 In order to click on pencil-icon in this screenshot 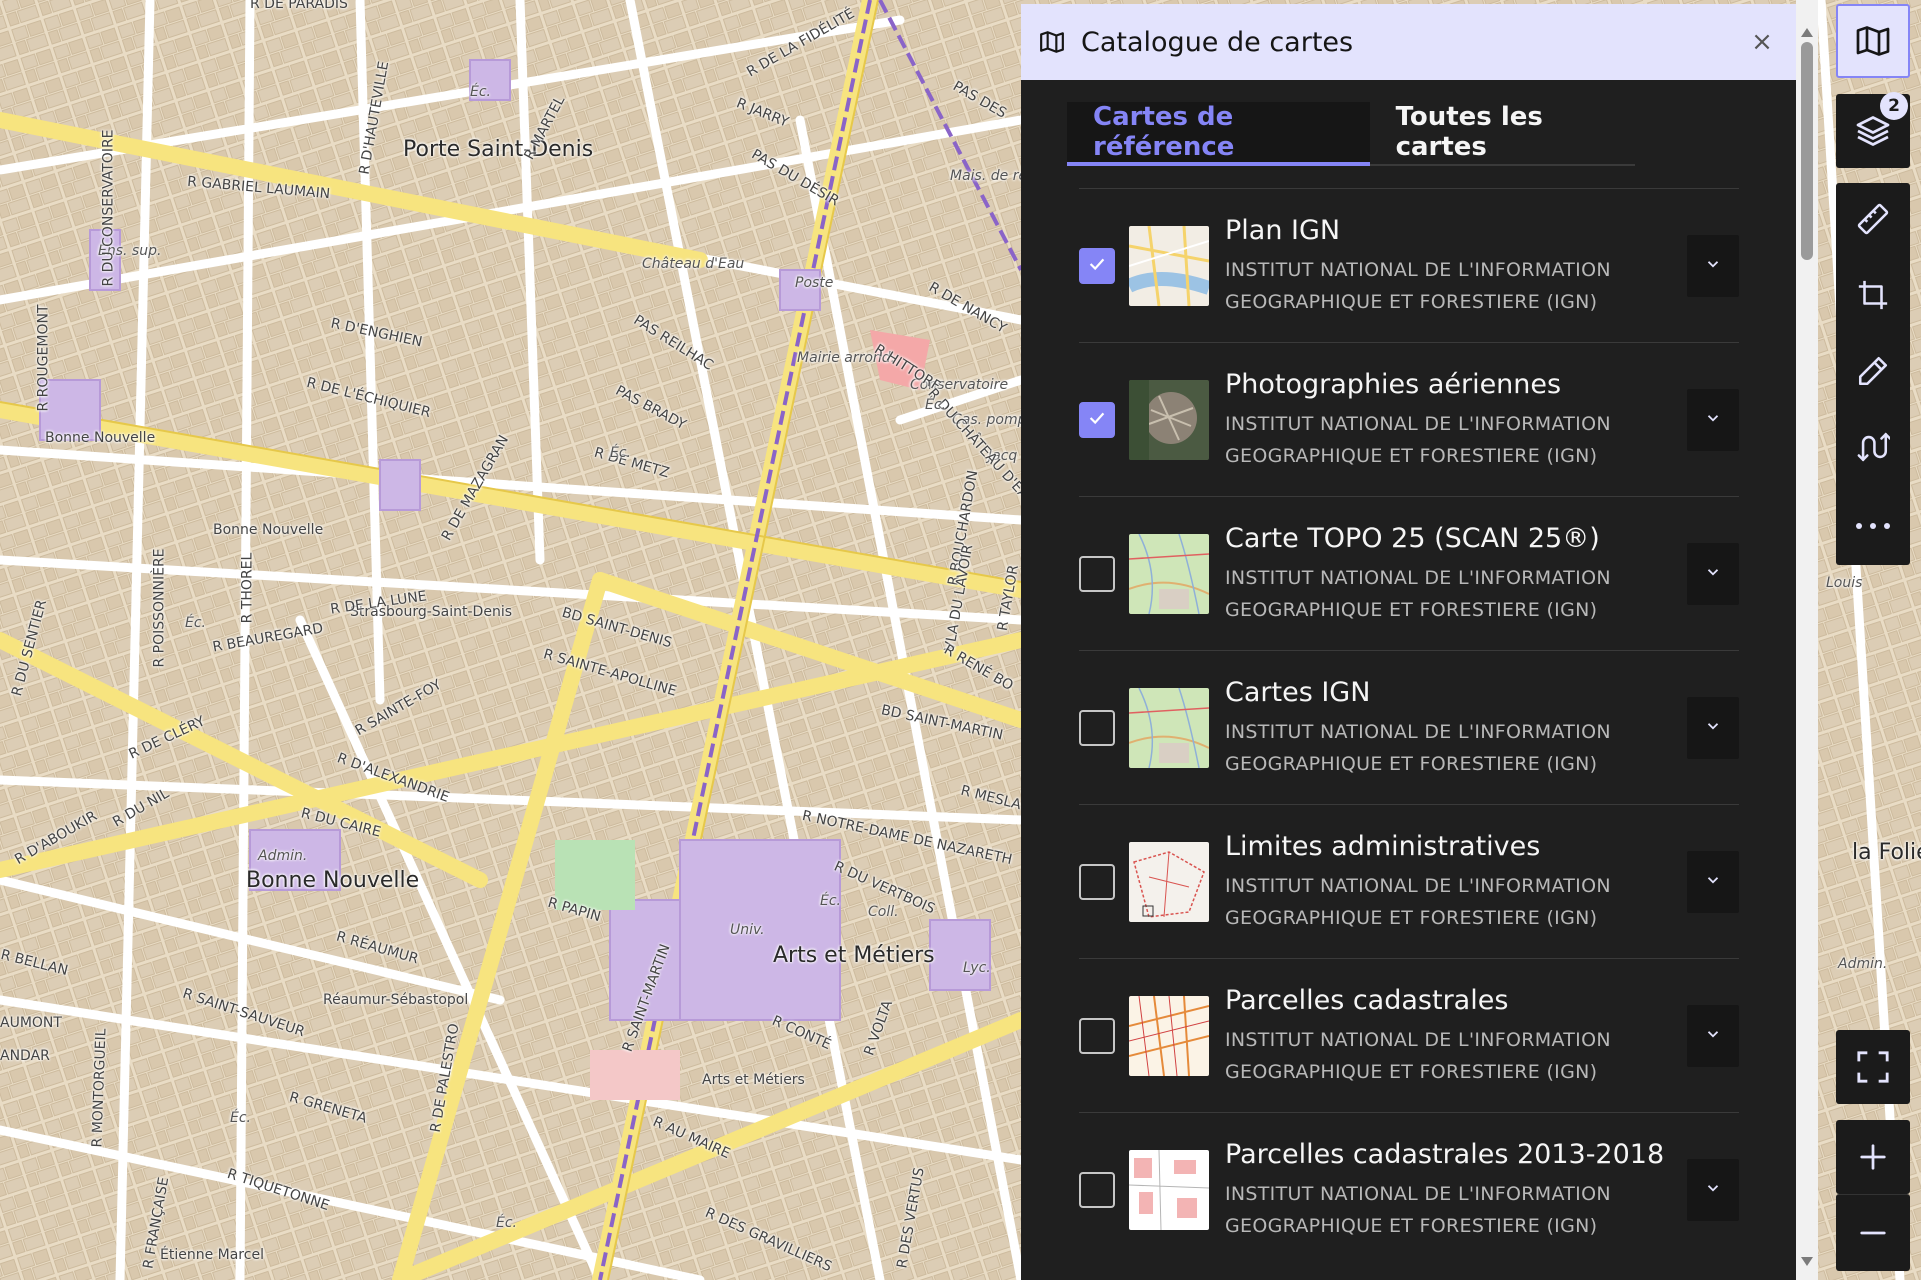, I will do `click(1873, 373)`.